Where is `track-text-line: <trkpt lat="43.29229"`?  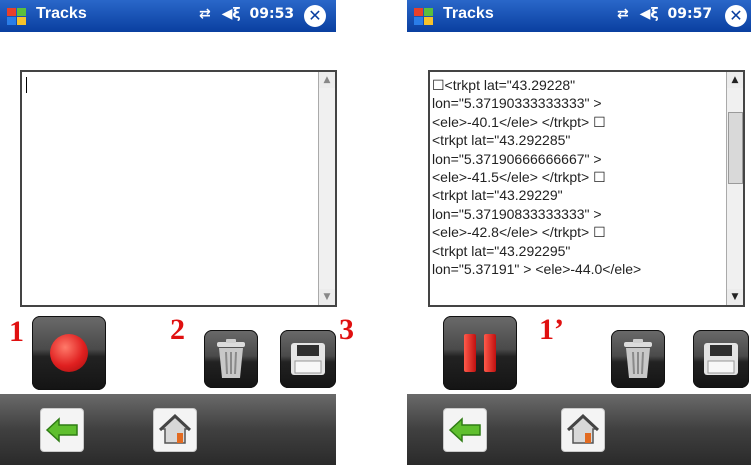 track-text-line: <trkpt lat="43.29229" is located at coordinates (497, 195).